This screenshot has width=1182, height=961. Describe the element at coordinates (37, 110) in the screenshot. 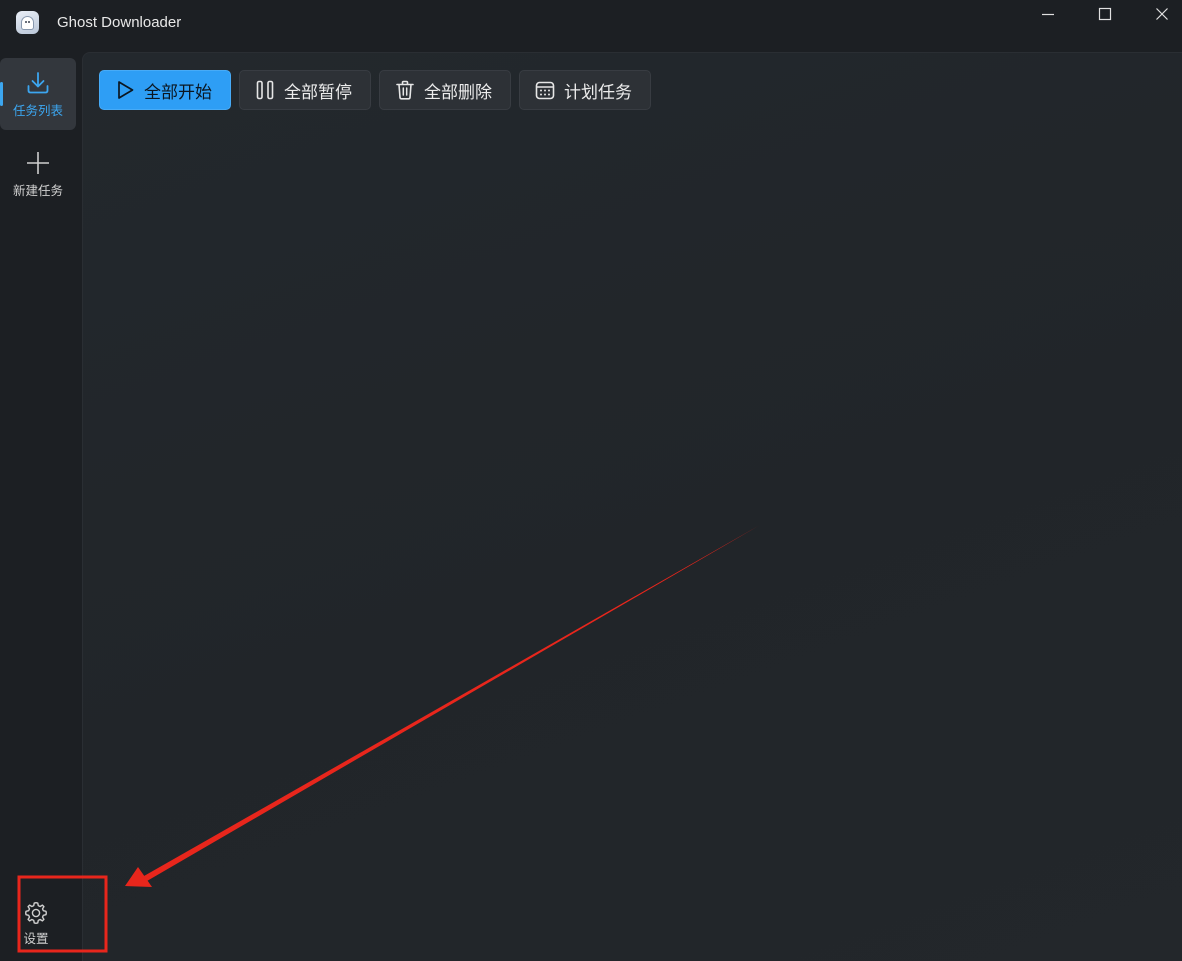

I see `sidebar-item-label: 任务列表` at that location.